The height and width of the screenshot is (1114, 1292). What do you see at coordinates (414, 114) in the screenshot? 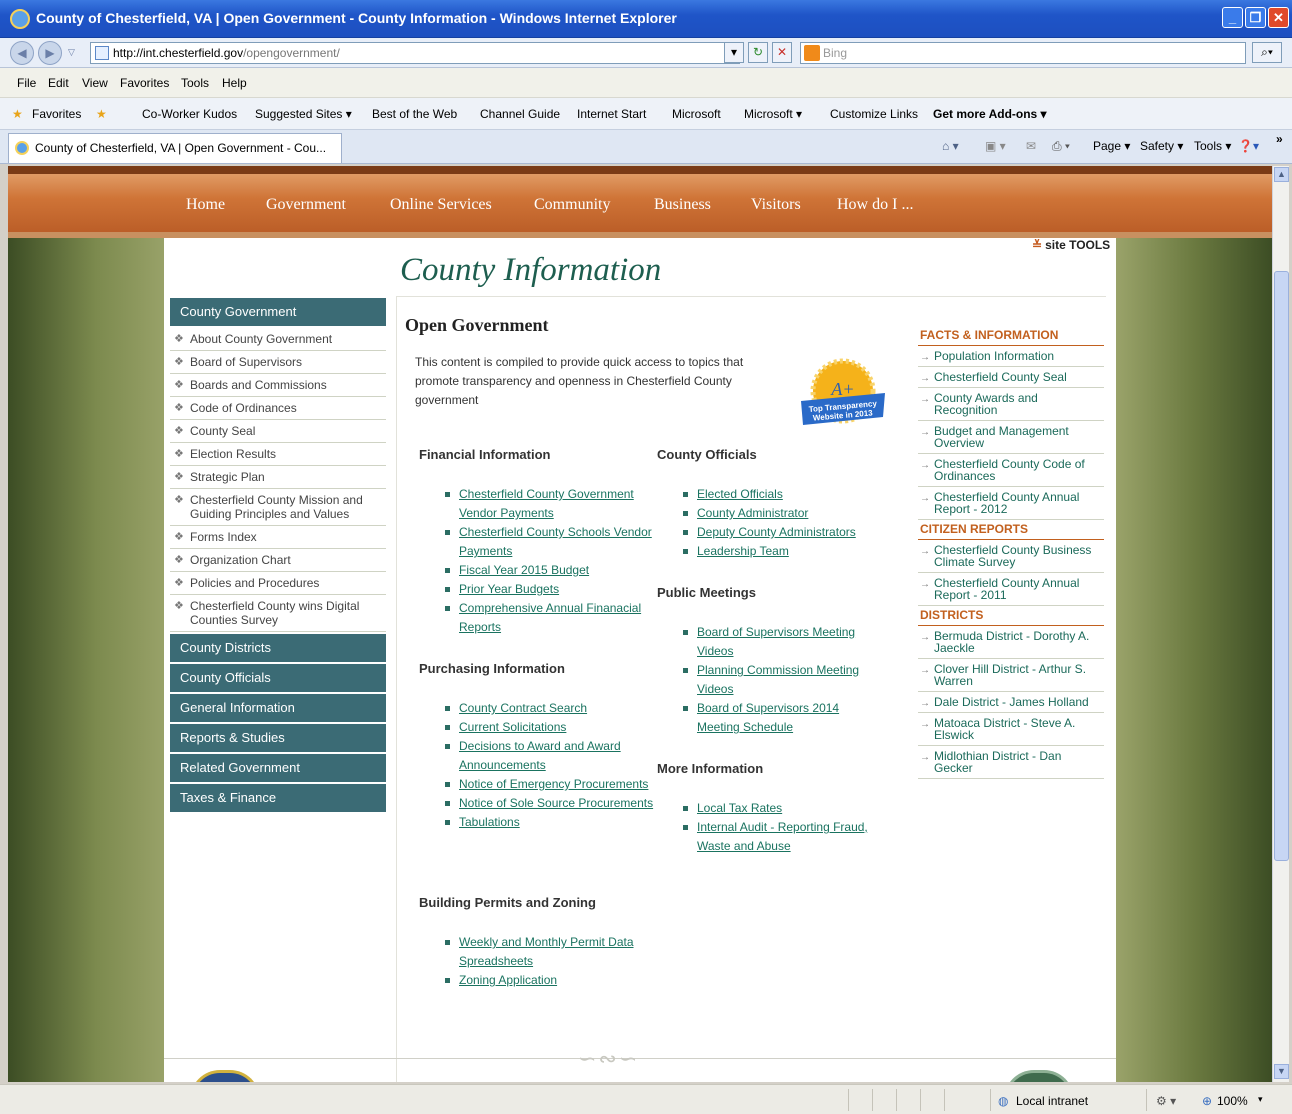
I see `fav-best-of-web: Best of the Web` at bounding box center [414, 114].